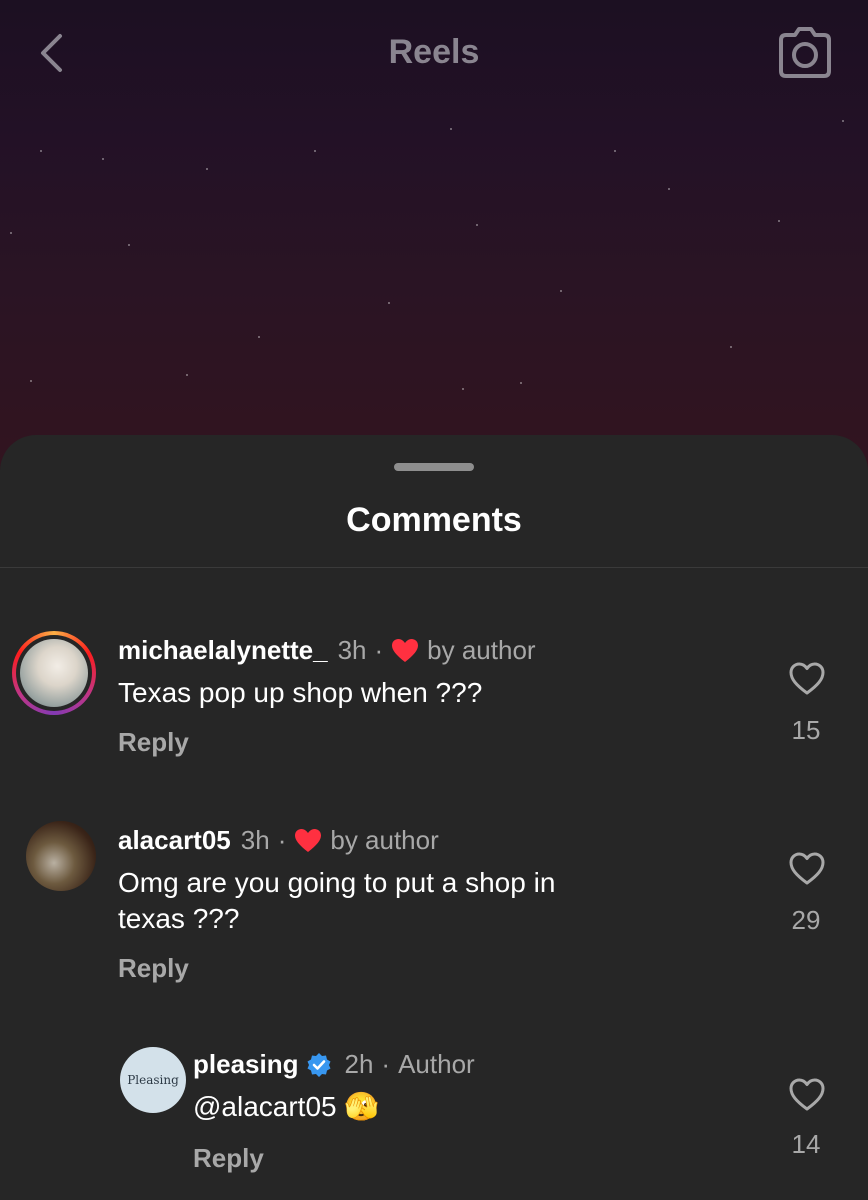  I want to click on comment-text-line-1: Omg are you going to put a shop in, so click(337, 882).